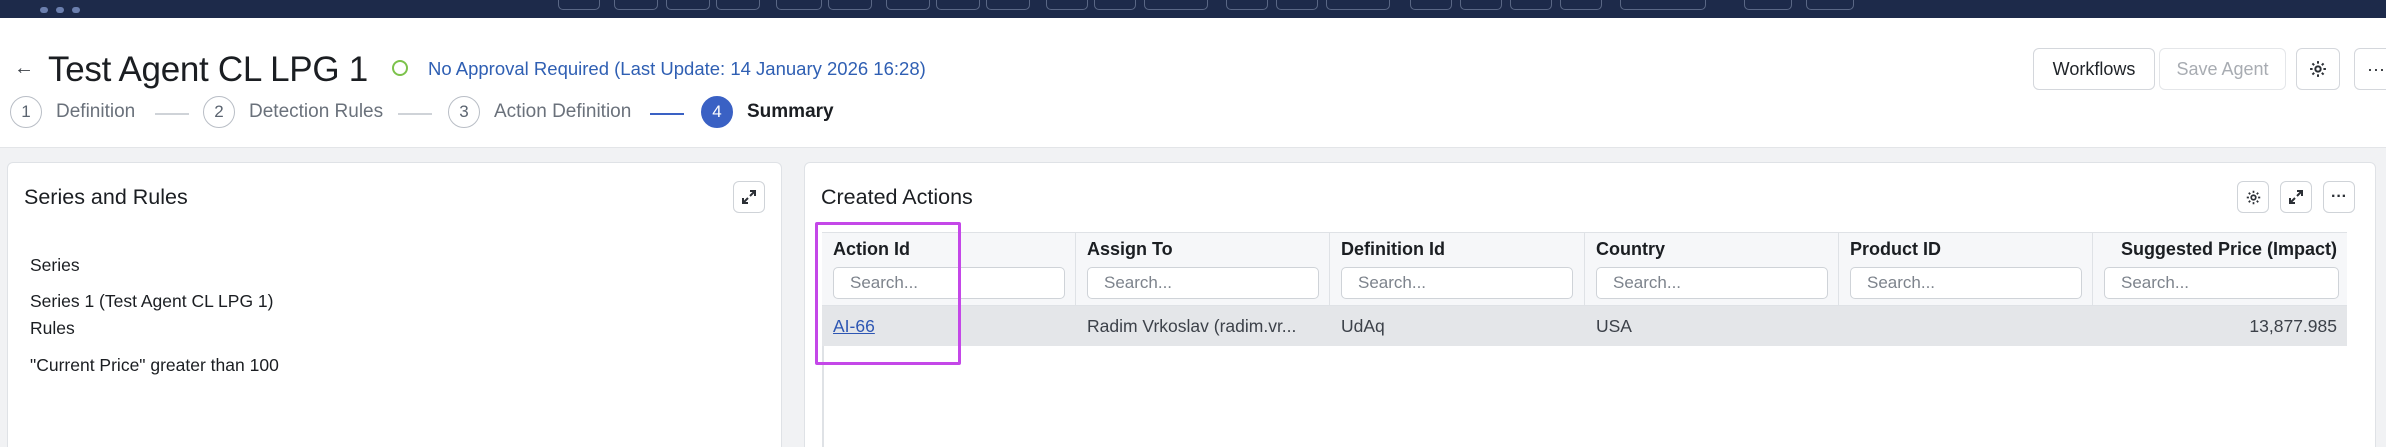 The width and height of the screenshot is (2386, 447). Describe the element at coordinates (208, 69) in the screenshot. I see `page-title: Test Agent CL LPG 1` at that location.